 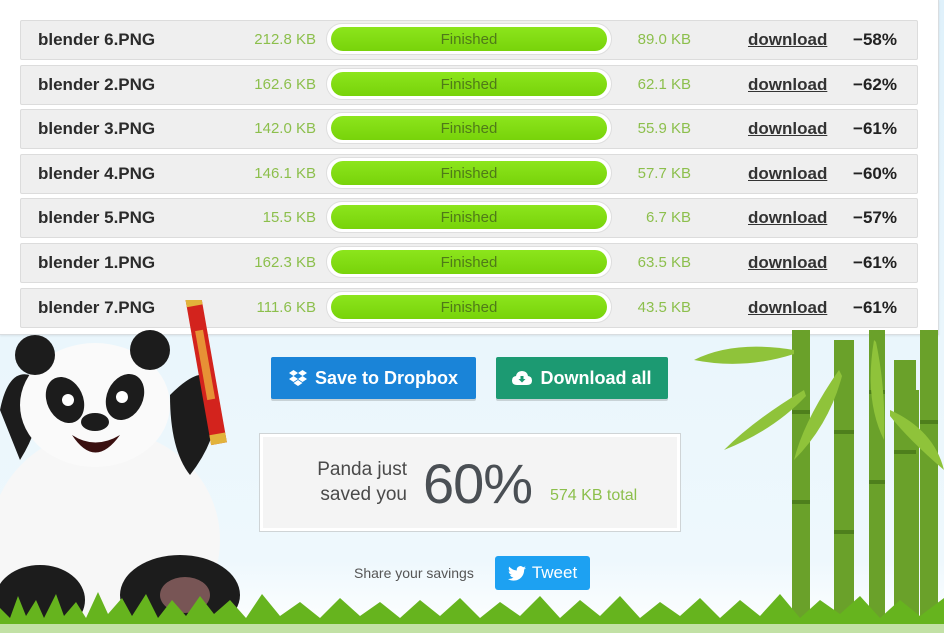 What do you see at coordinates (664, 173) in the screenshot?
I see `compressed-size: 57.7 KB` at bounding box center [664, 173].